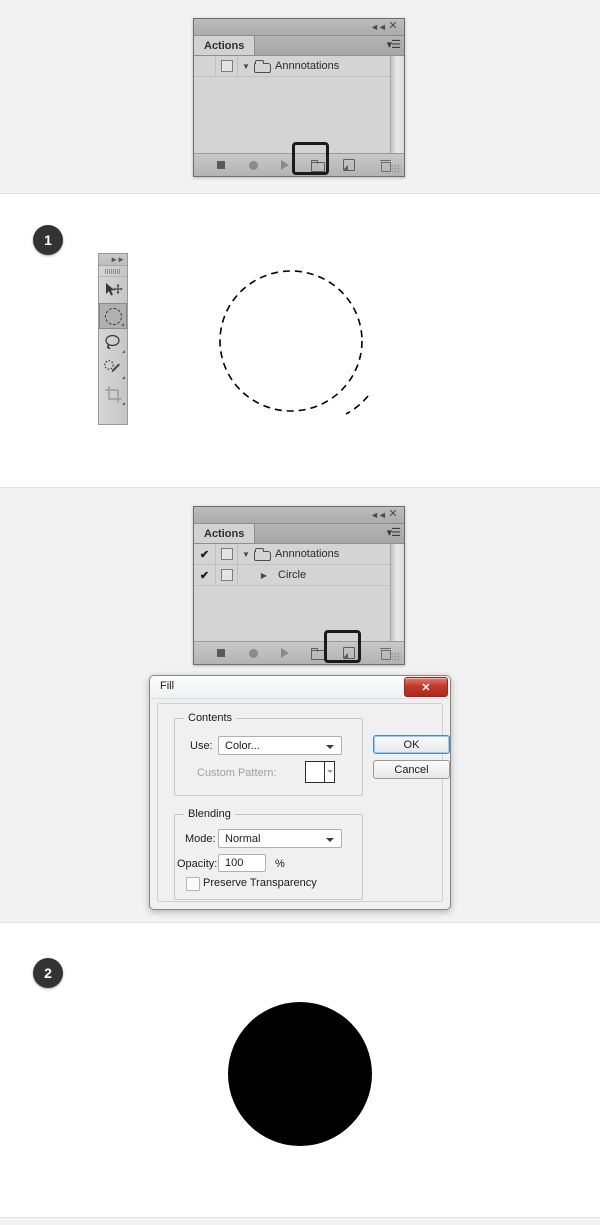 This screenshot has width=600, height=1225. What do you see at coordinates (330, 840) in the screenshot?
I see `chevron-down-icon` at bounding box center [330, 840].